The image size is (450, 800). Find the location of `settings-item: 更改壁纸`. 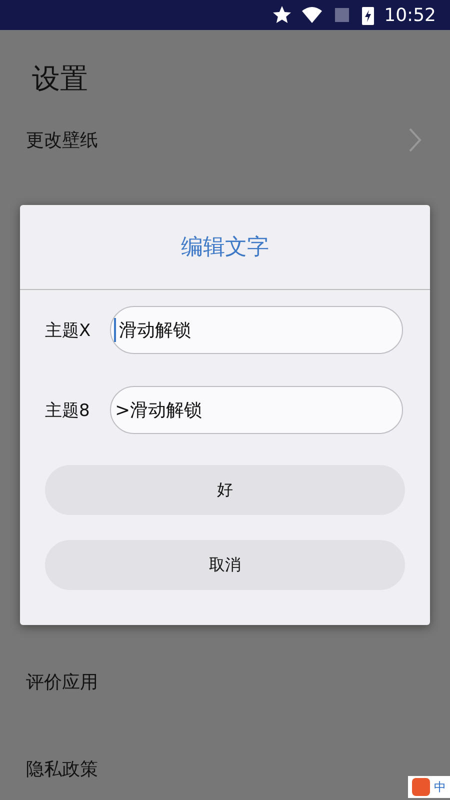

settings-item: 更改壁纸 is located at coordinates (62, 140).